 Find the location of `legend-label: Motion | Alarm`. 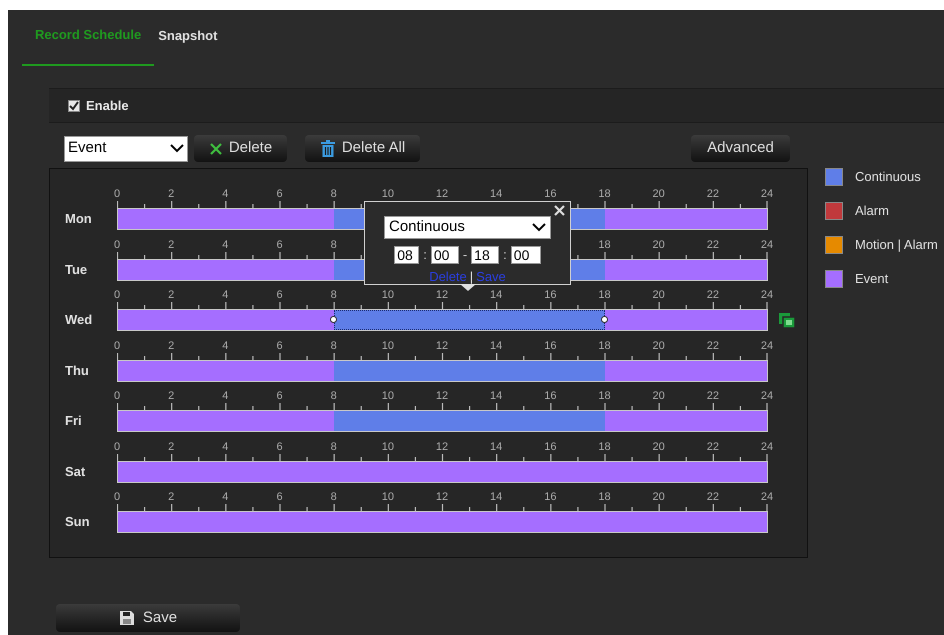

legend-label: Motion | Alarm is located at coordinates (896, 245).